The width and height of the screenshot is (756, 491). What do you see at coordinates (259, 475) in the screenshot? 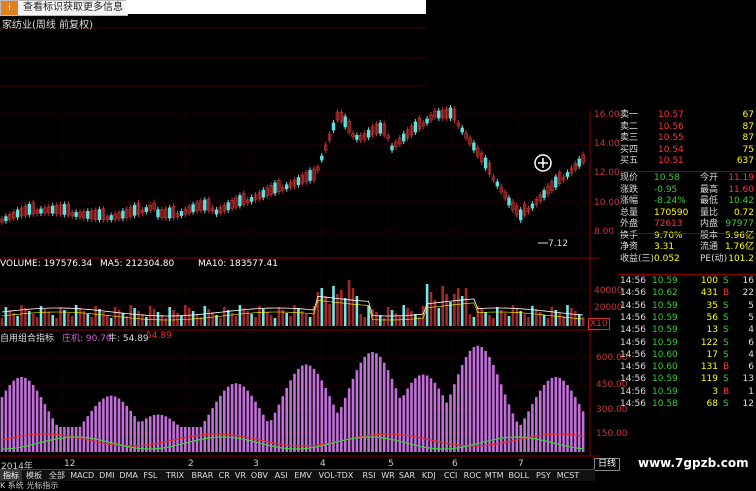
I see `indicator-tab: OBV` at bounding box center [259, 475].